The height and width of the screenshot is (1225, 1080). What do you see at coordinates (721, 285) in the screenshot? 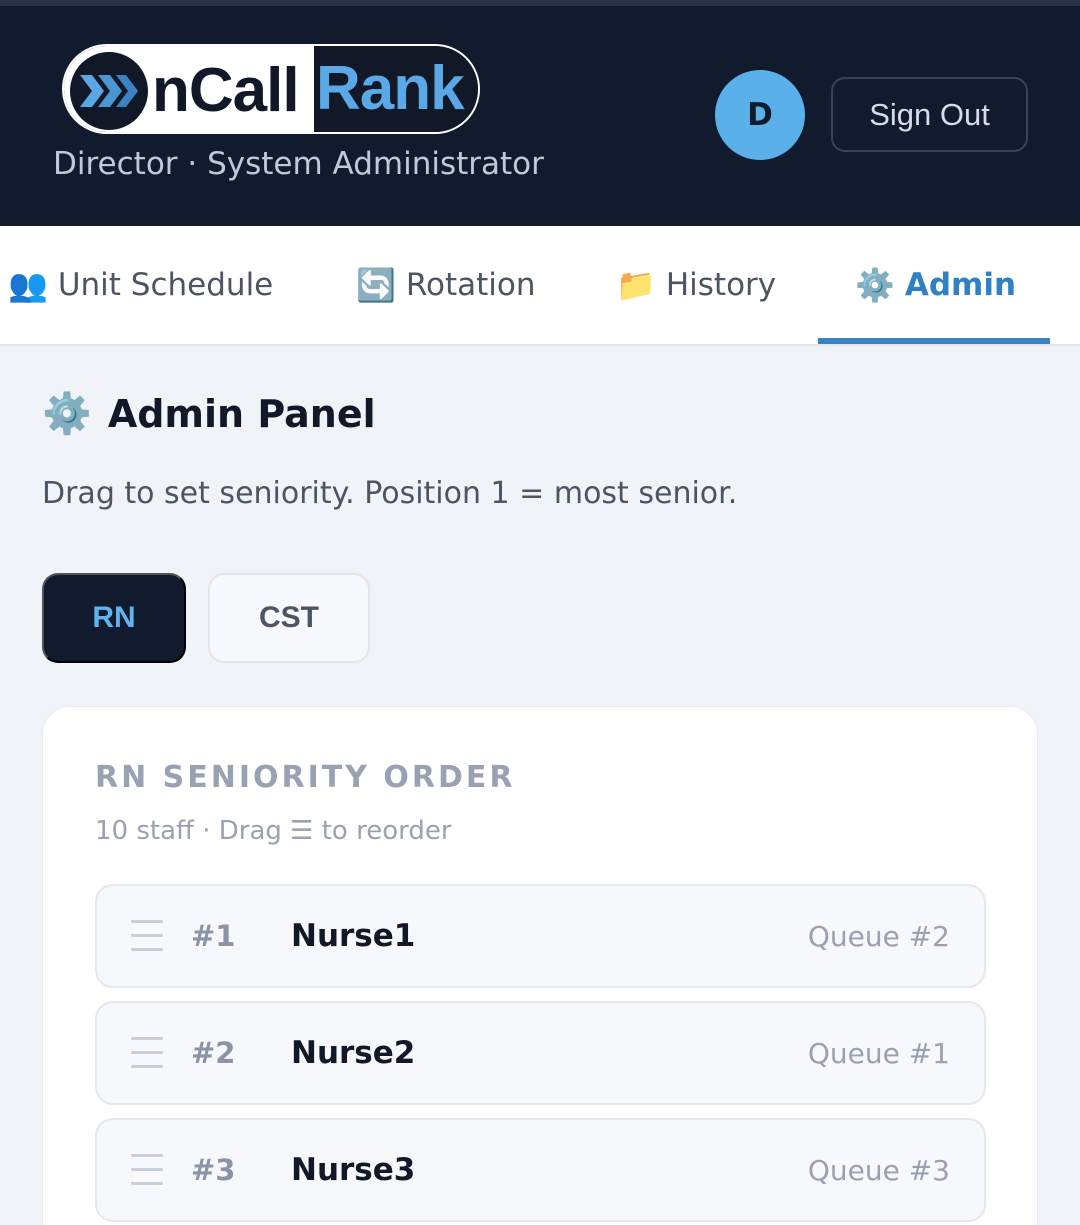
I see `tab-label: History` at bounding box center [721, 285].